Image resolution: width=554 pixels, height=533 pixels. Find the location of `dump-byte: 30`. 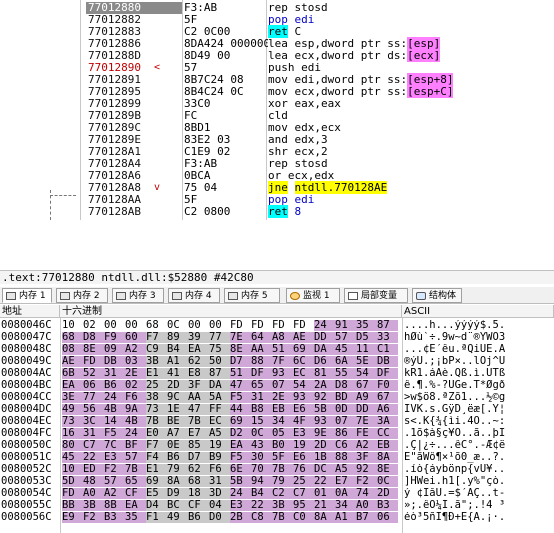

dump-byte: 30 is located at coordinates (261, 457).